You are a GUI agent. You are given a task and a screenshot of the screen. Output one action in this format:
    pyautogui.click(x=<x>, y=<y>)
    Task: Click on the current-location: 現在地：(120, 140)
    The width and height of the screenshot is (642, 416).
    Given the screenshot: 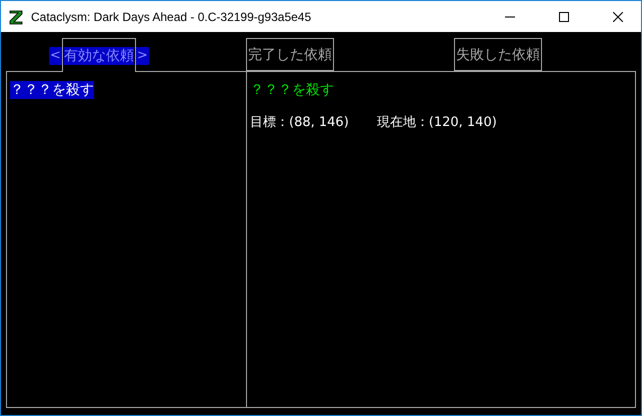 What is the action you would take?
    pyautogui.click(x=436, y=122)
    